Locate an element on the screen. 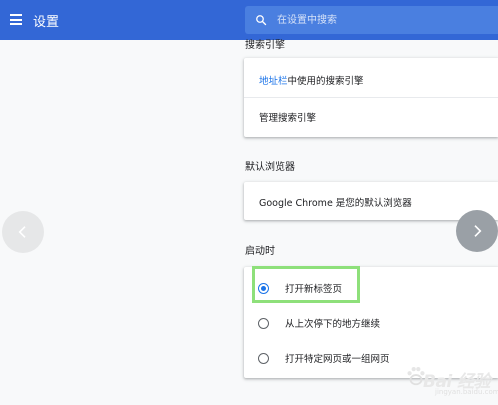  divider is located at coordinates (371, 97).